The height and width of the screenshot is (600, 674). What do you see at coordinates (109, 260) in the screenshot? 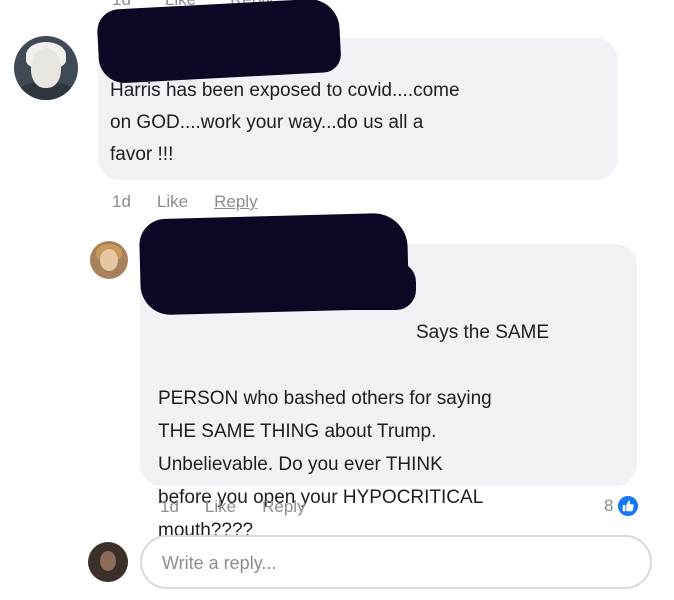
I see `replier-avatar` at bounding box center [109, 260].